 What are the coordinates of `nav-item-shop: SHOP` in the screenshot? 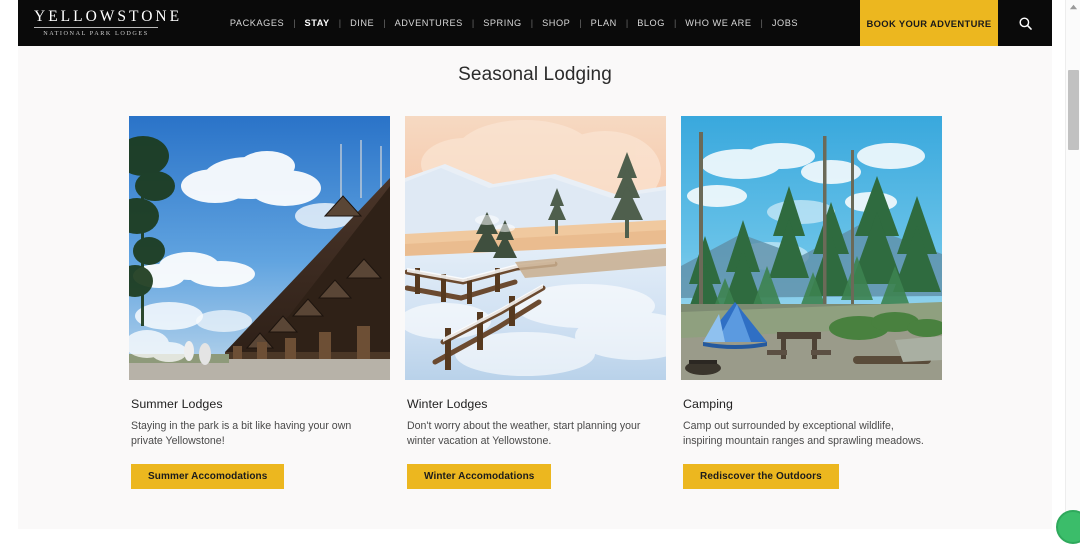 It's located at (556, 23).